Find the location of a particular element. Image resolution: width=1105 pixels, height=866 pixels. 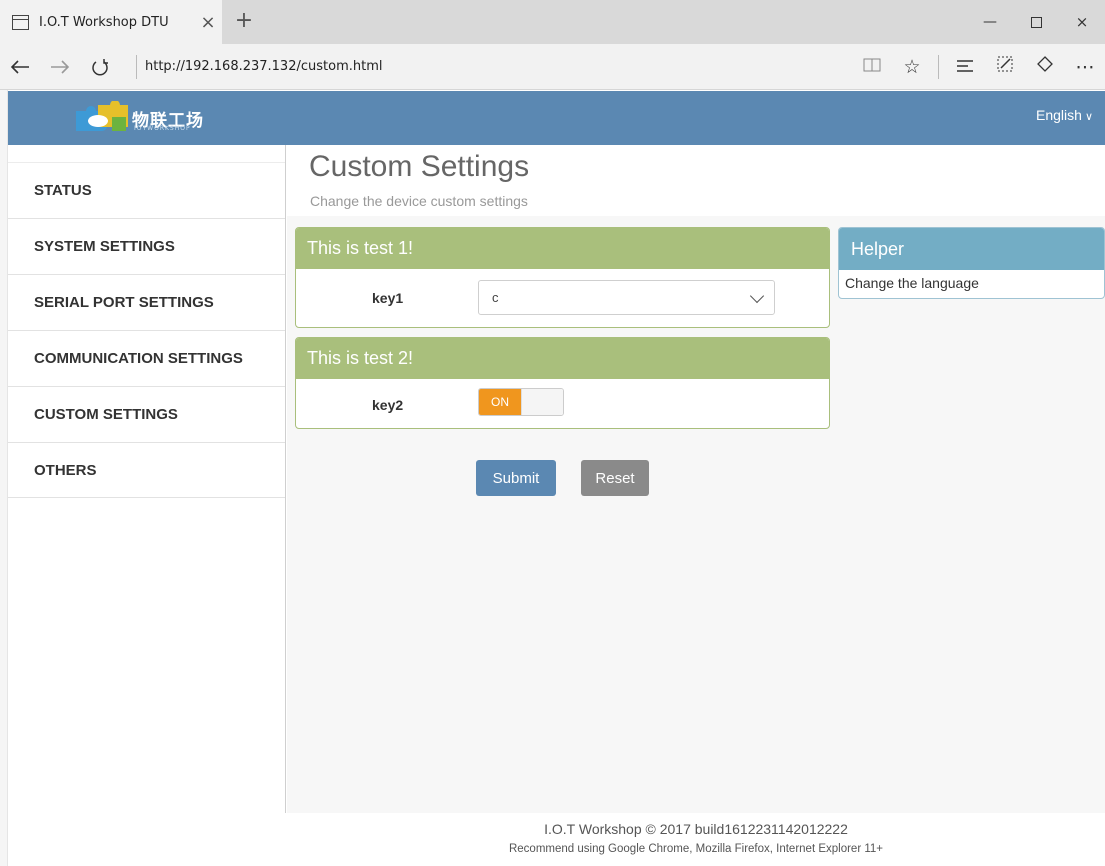

sidebar-item-status: STATUS is located at coordinates (146, 190).